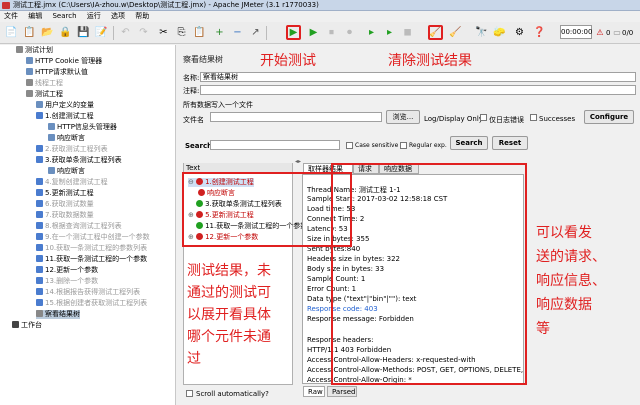 This screenshot has width=640, height=405. I want to click on annotation-start-test: 开始测试, so click(288, 61).